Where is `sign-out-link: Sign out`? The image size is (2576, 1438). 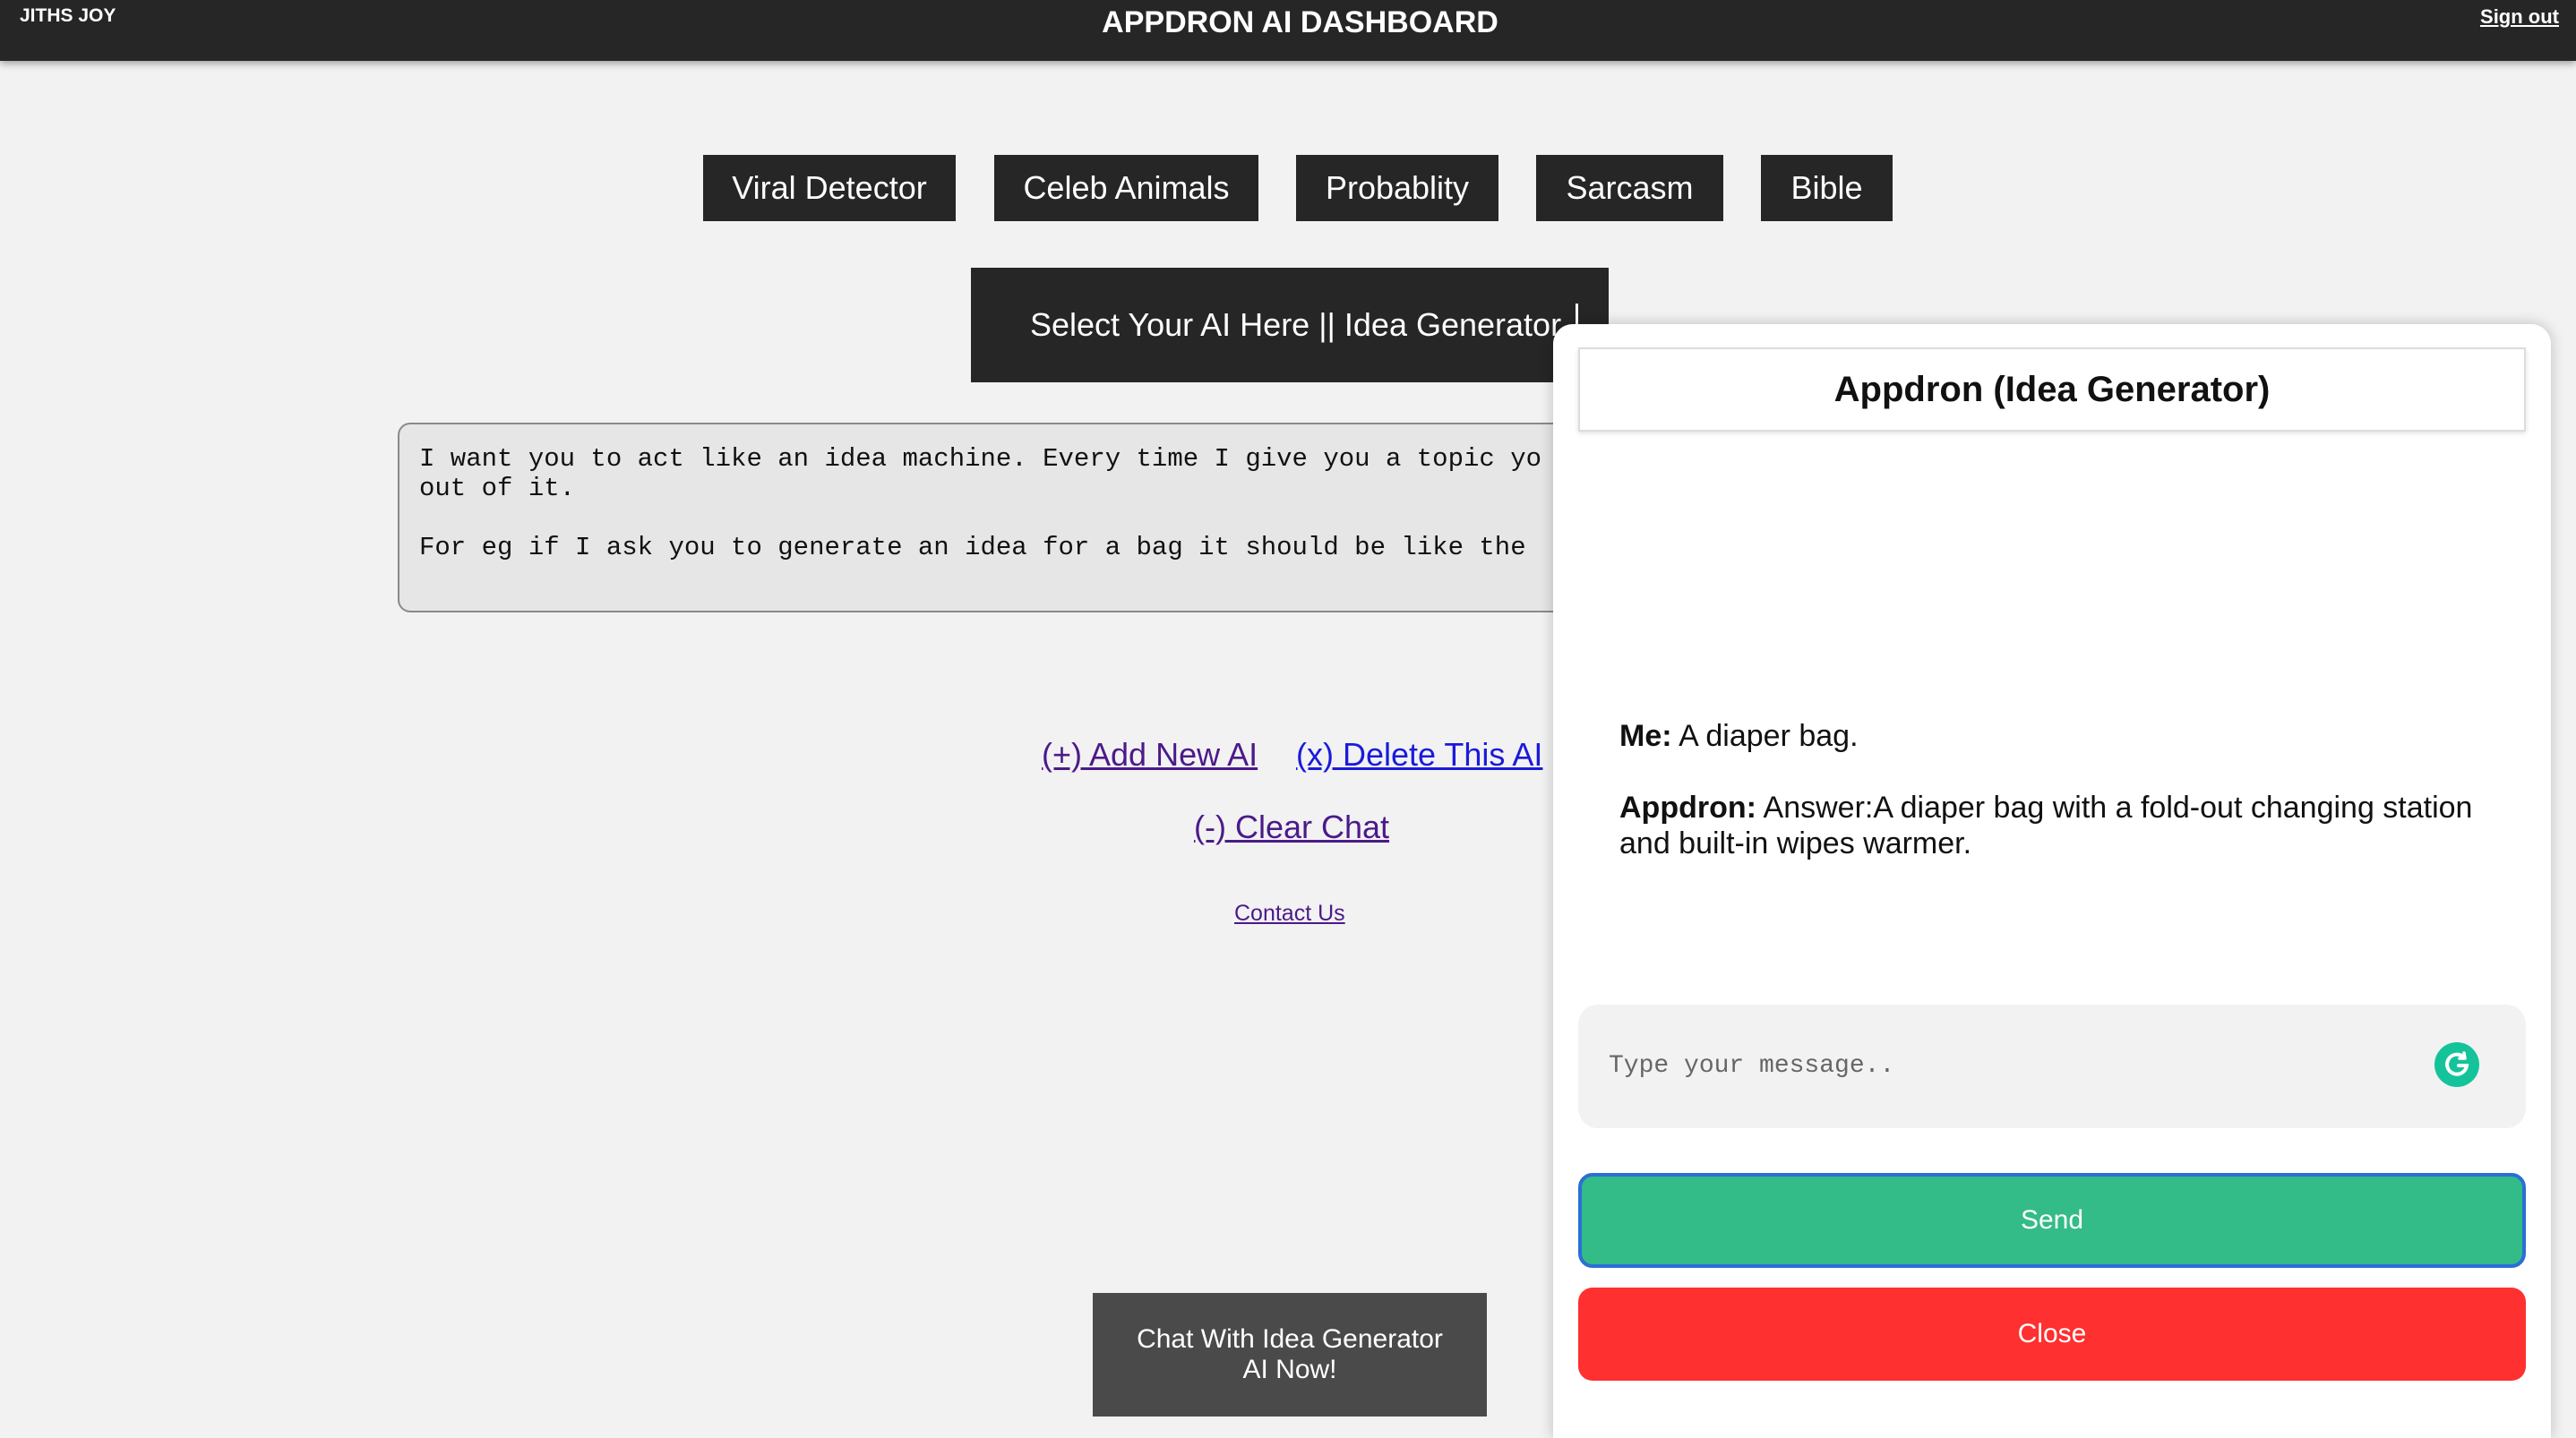 sign-out-link: Sign out is located at coordinates (2519, 17).